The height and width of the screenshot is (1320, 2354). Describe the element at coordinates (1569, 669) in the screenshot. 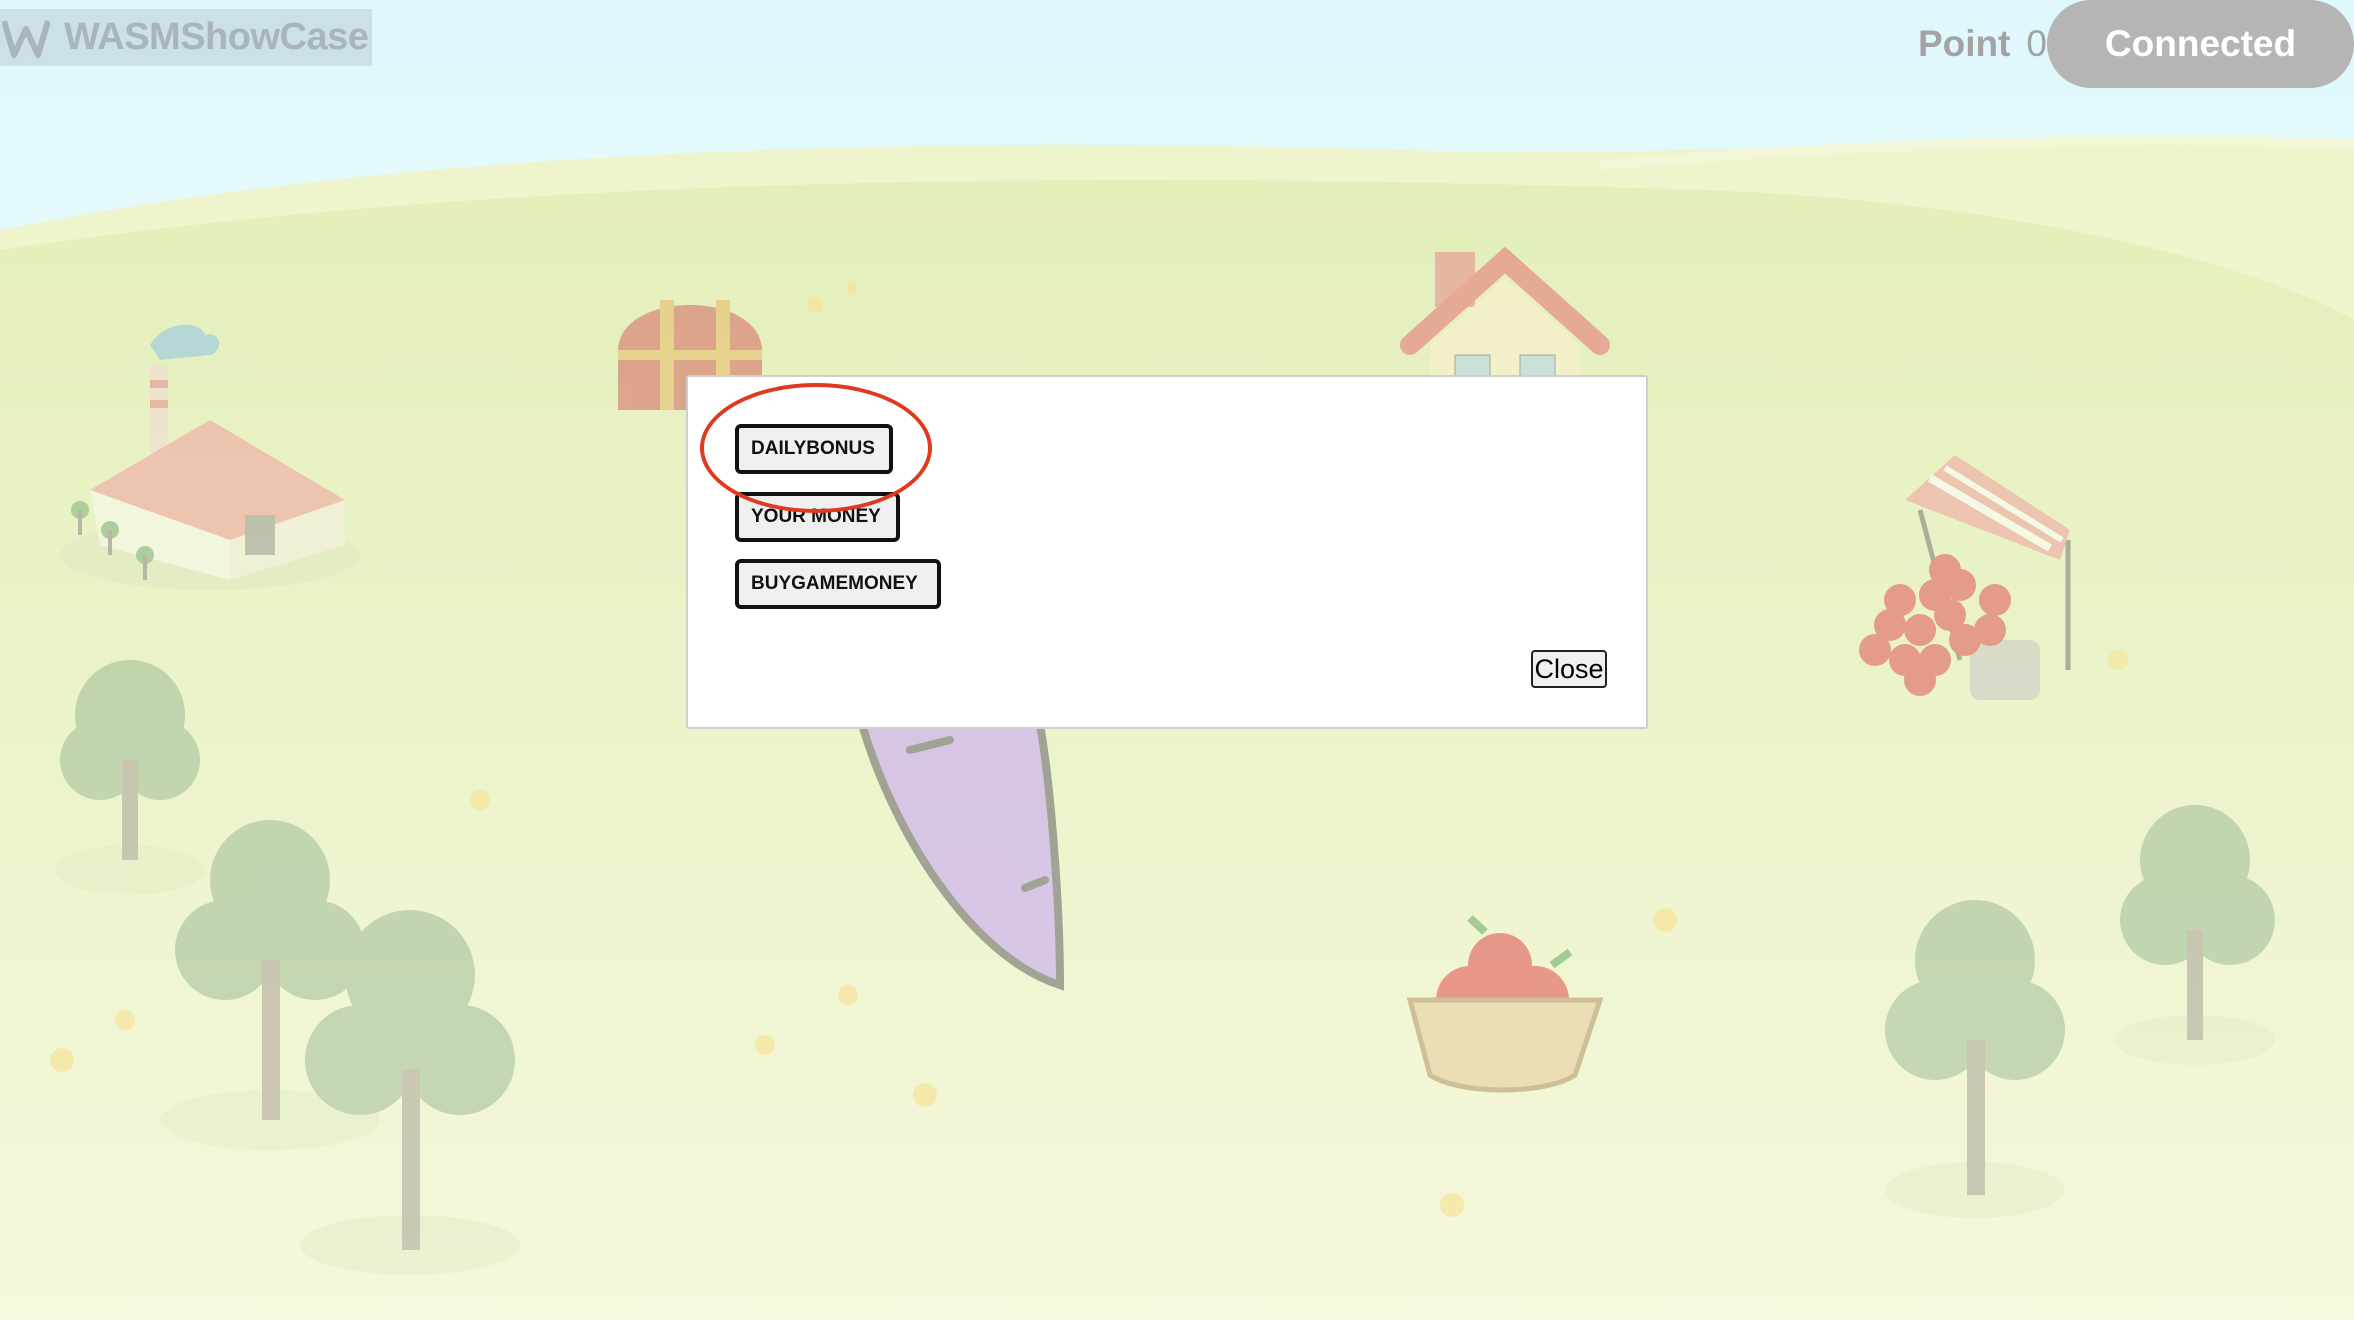

I see `close-button: Close` at that location.